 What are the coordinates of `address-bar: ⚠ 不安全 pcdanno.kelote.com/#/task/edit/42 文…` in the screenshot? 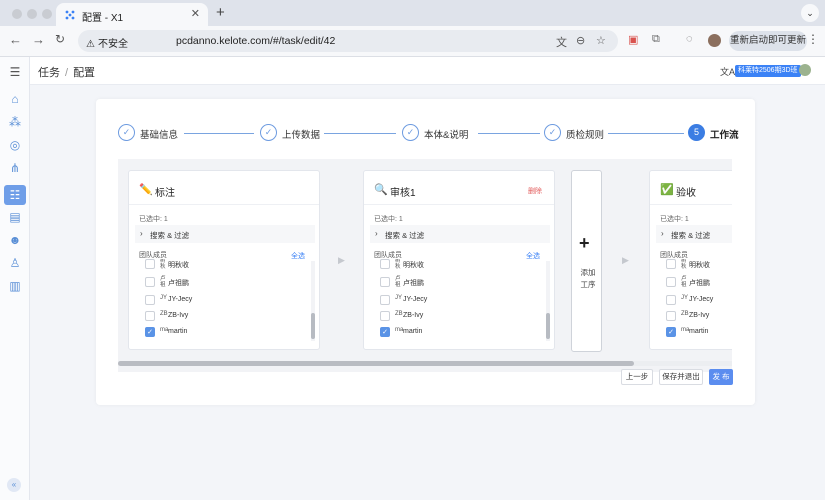 It's located at (348, 41).